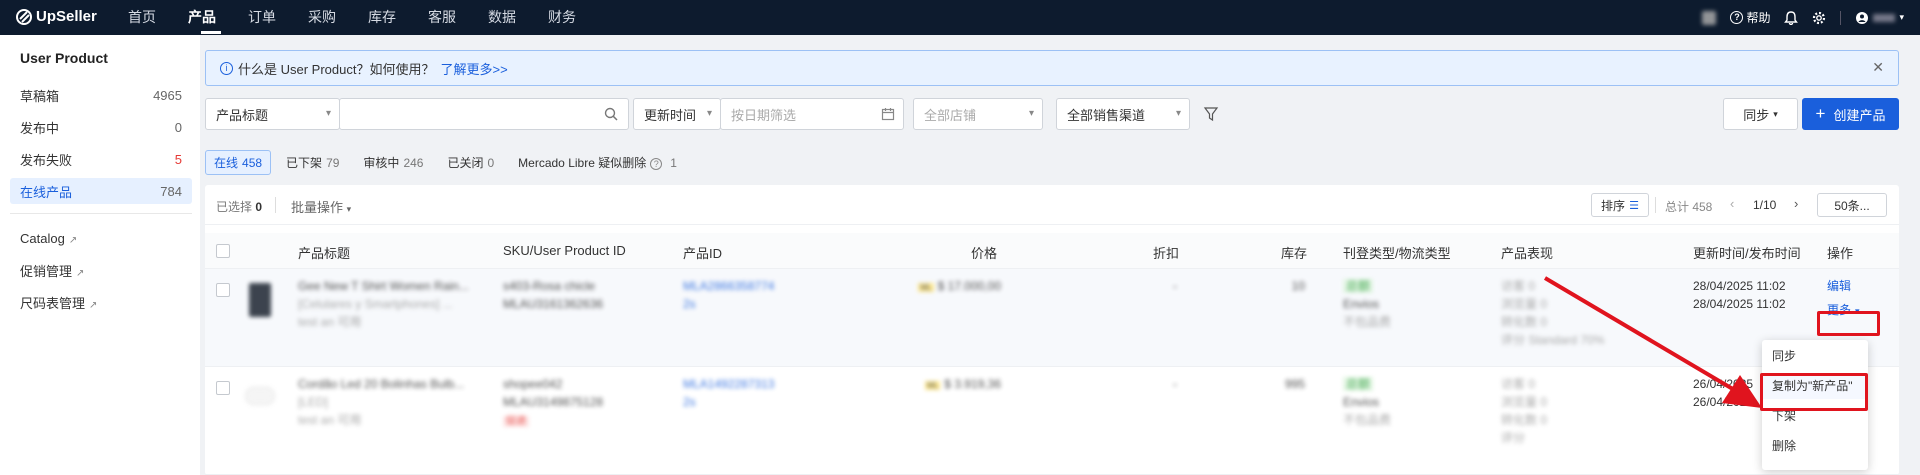 This screenshot has height=475, width=1920. Describe the element at coordinates (1814, 392) in the screenshot. I see `copy-item-highlight` at that location.